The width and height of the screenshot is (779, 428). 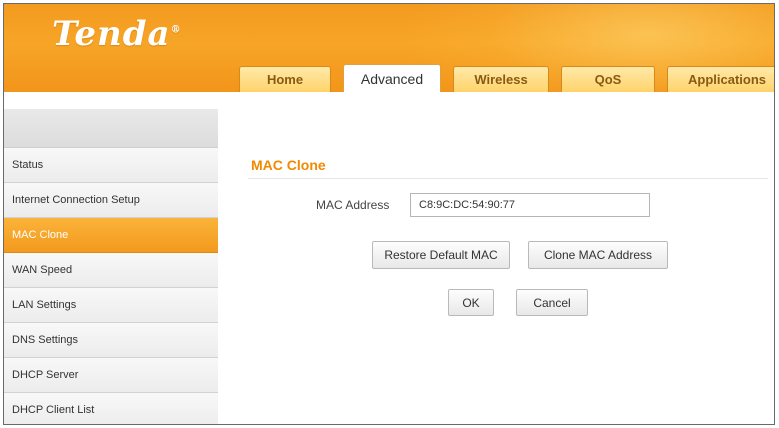 I want to click on sidebar-item-label: Status, so click(x=28, y=165).